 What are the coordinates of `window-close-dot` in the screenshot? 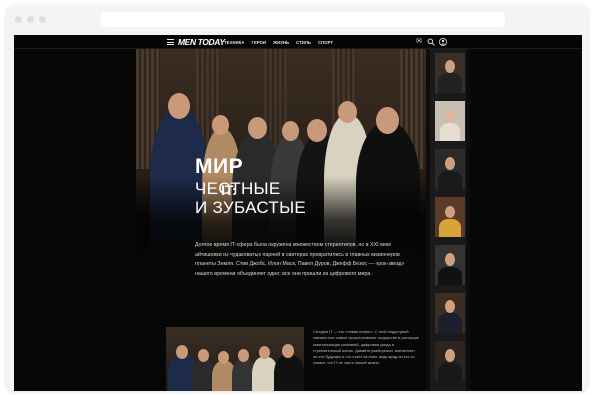 It's located at (18, 19).